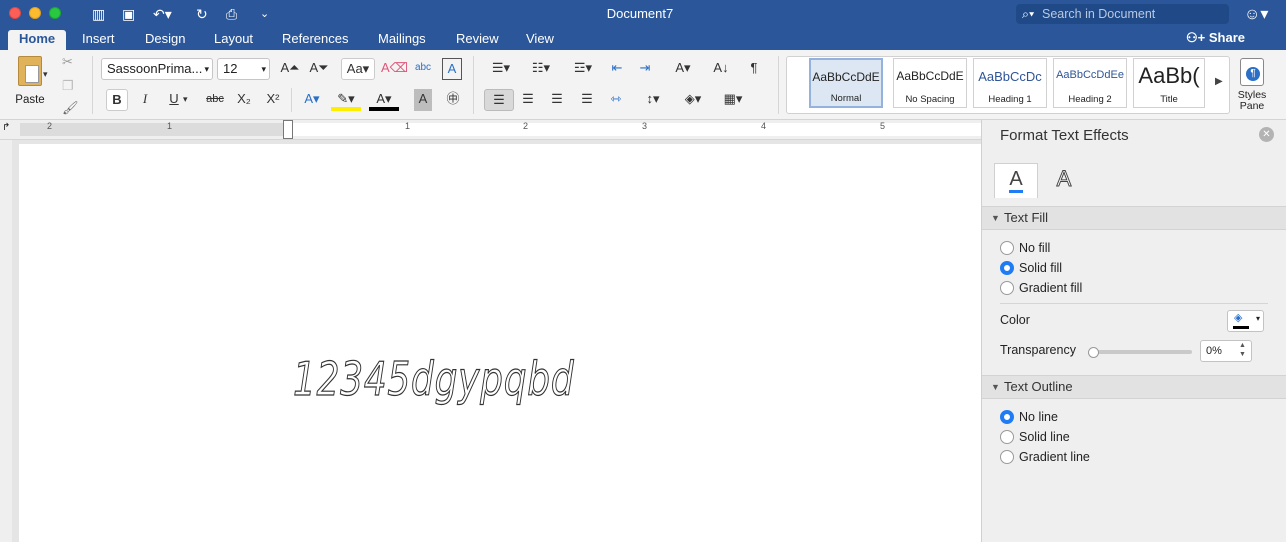 This screenshot has width=1286, height=542. What do you see at coordinates (693, 100) in the screenshot?
I see `shading-icon: ◈▾` at bounding box center [693, 100].